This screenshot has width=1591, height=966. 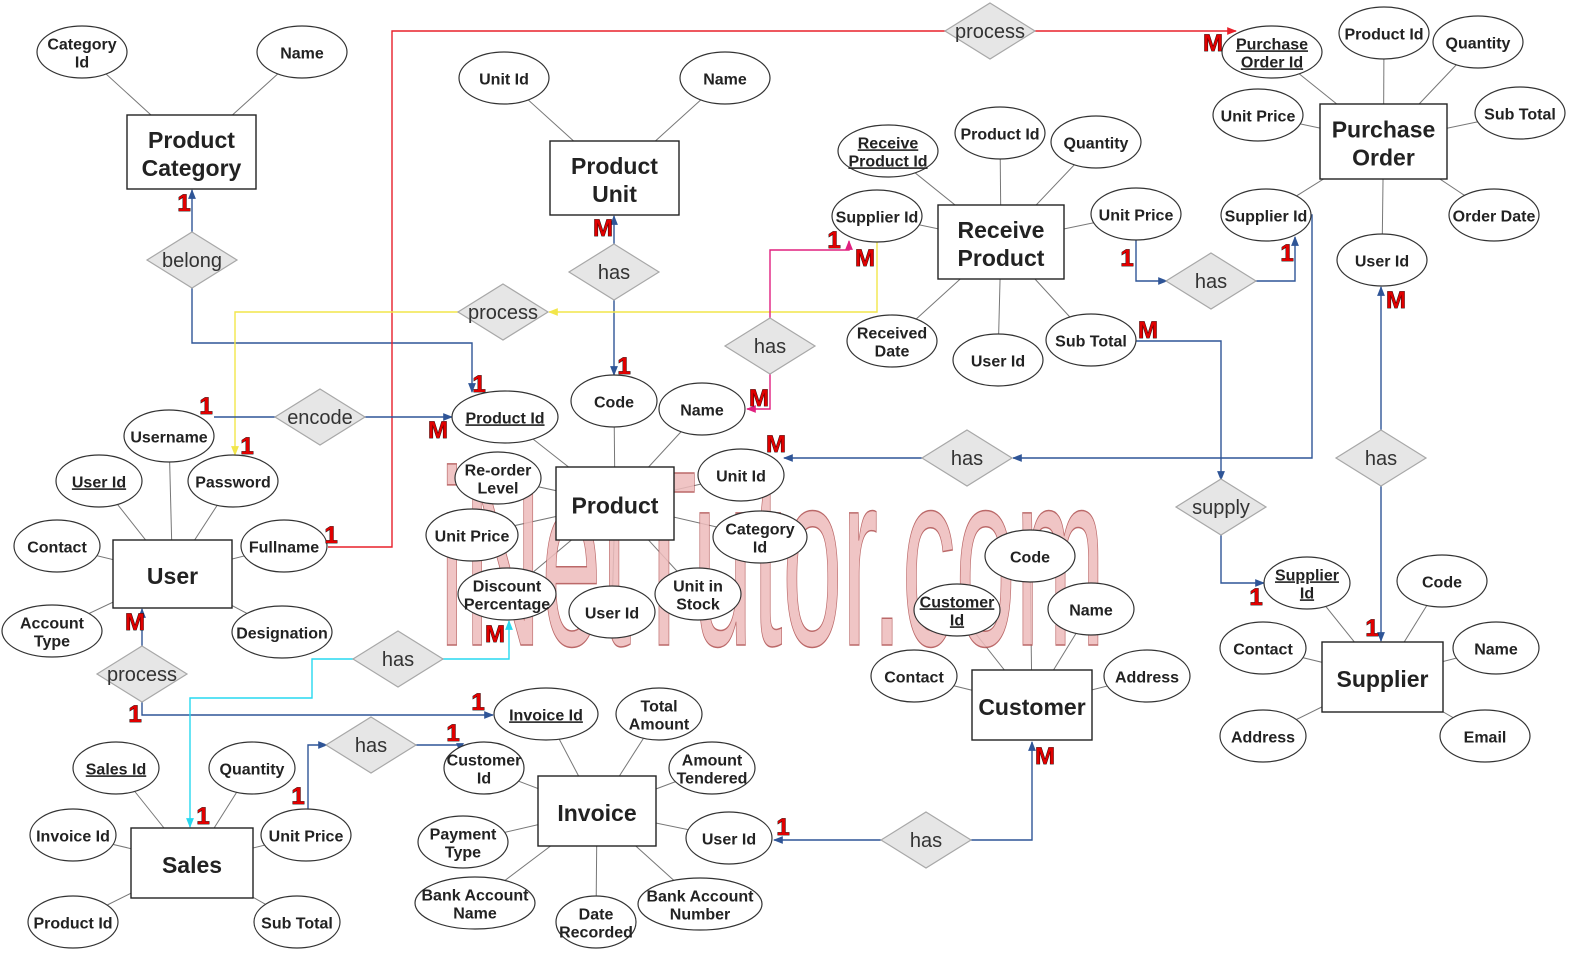 I want to click on entity-sales: Sales, so click(x=192, y=863).